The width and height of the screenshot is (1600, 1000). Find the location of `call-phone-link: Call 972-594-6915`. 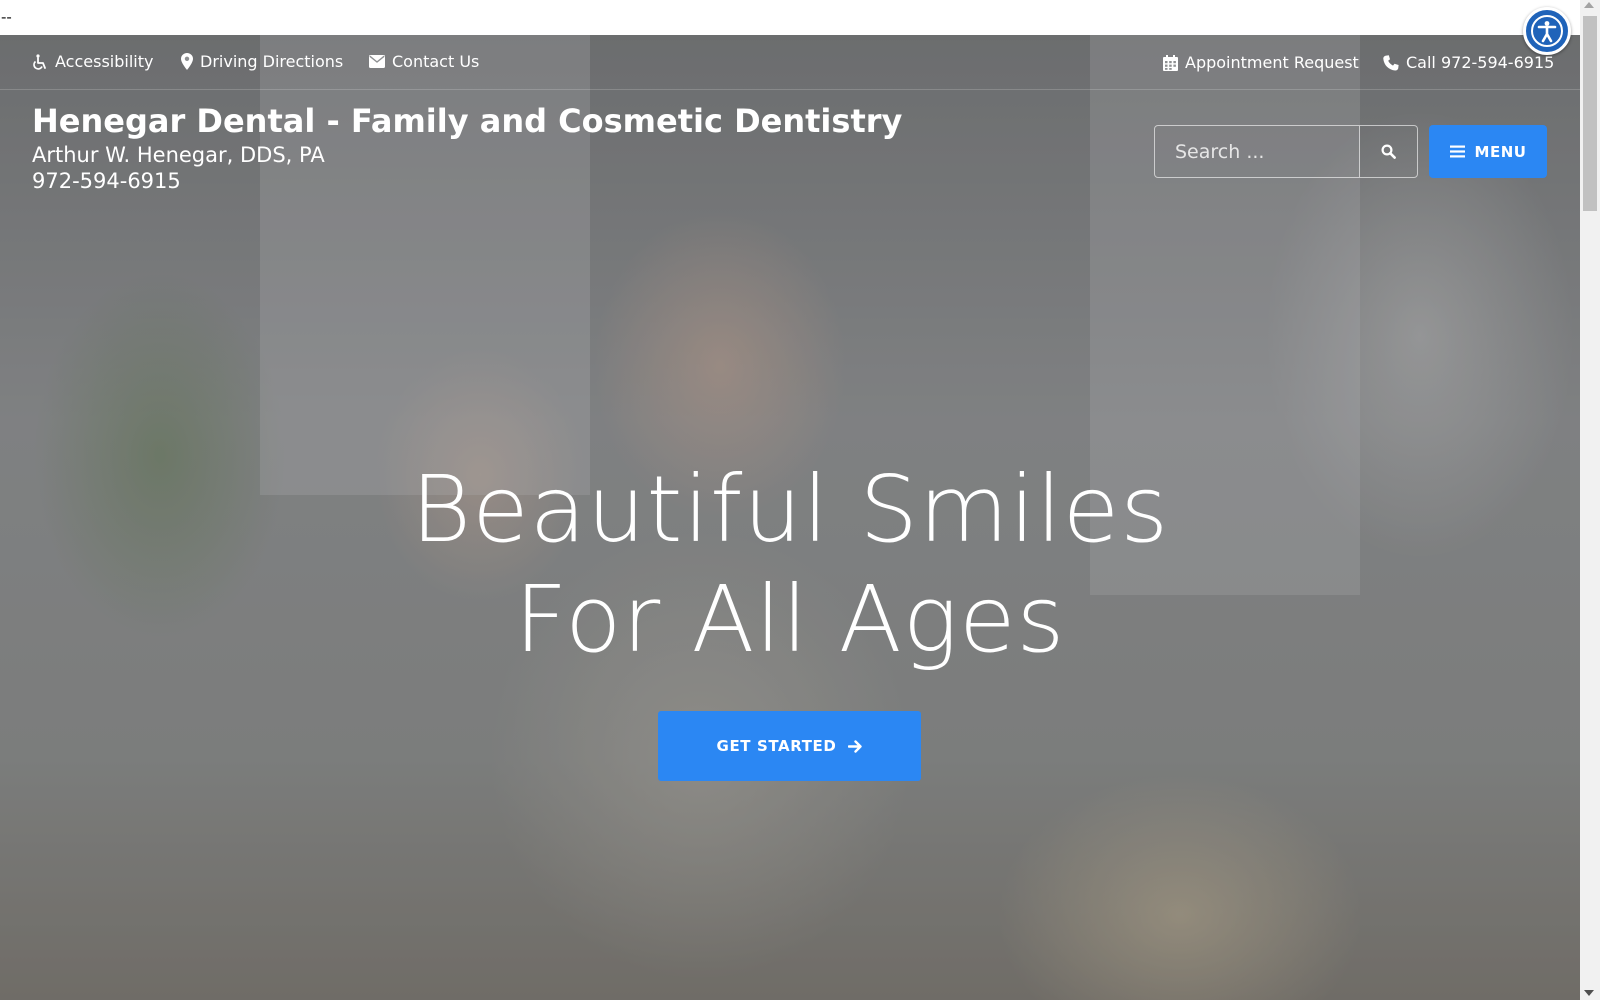

call-phone-link: Call 972-594-6915 is located at coordinates (1468, 62).